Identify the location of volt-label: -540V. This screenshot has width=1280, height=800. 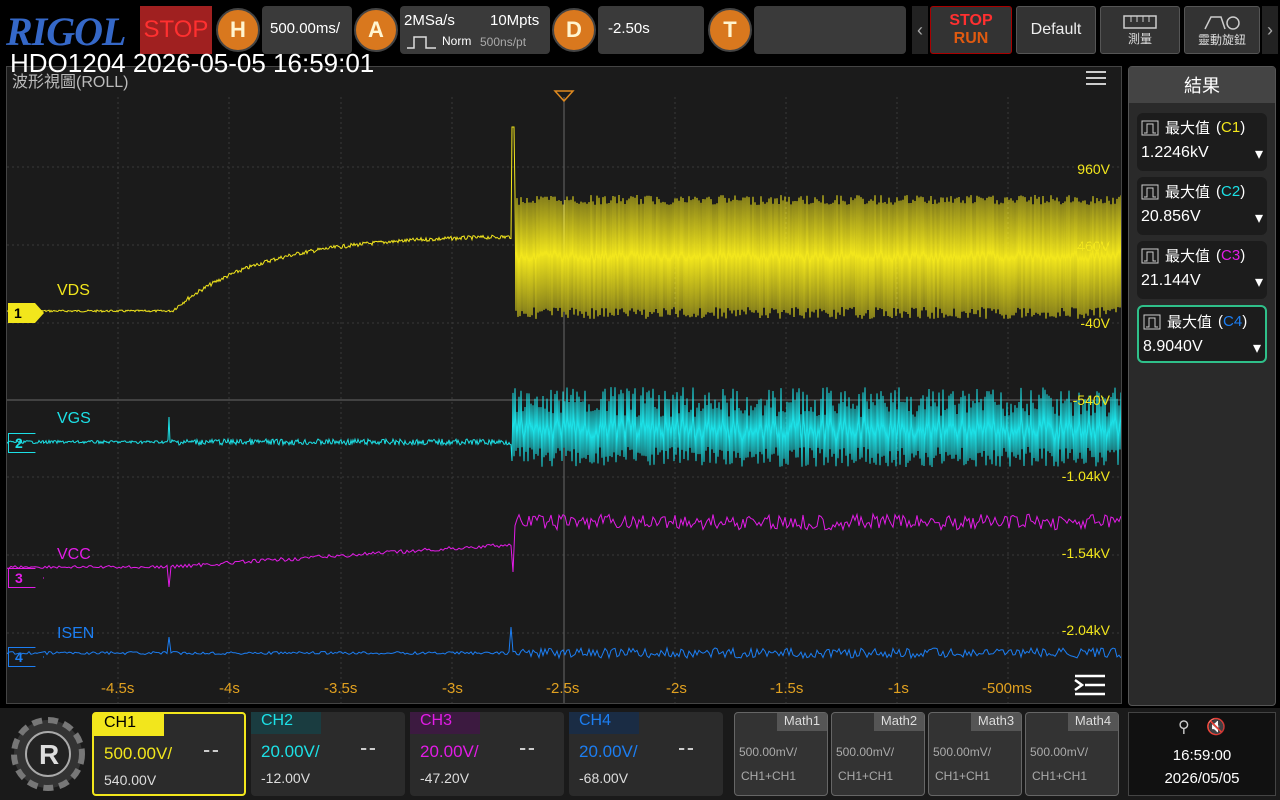
(1091, 400).